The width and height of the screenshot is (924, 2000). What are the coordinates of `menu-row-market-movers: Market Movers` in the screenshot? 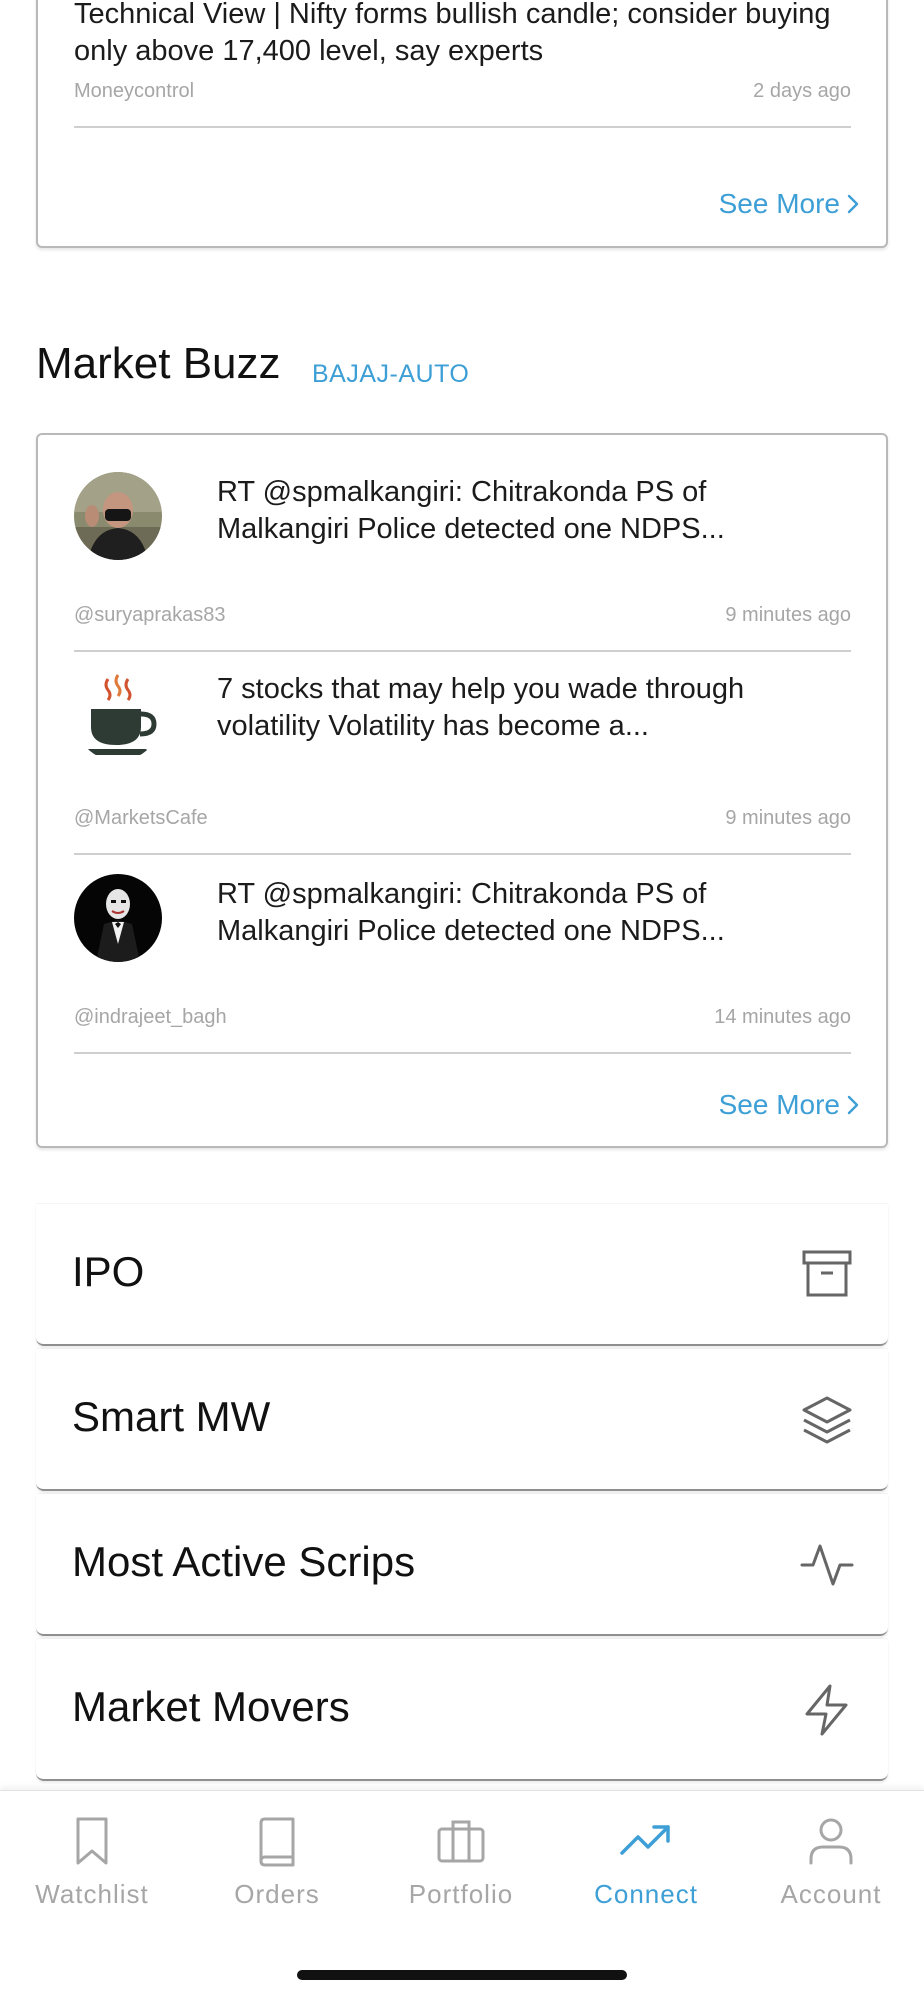 It's located at (462, 1710).